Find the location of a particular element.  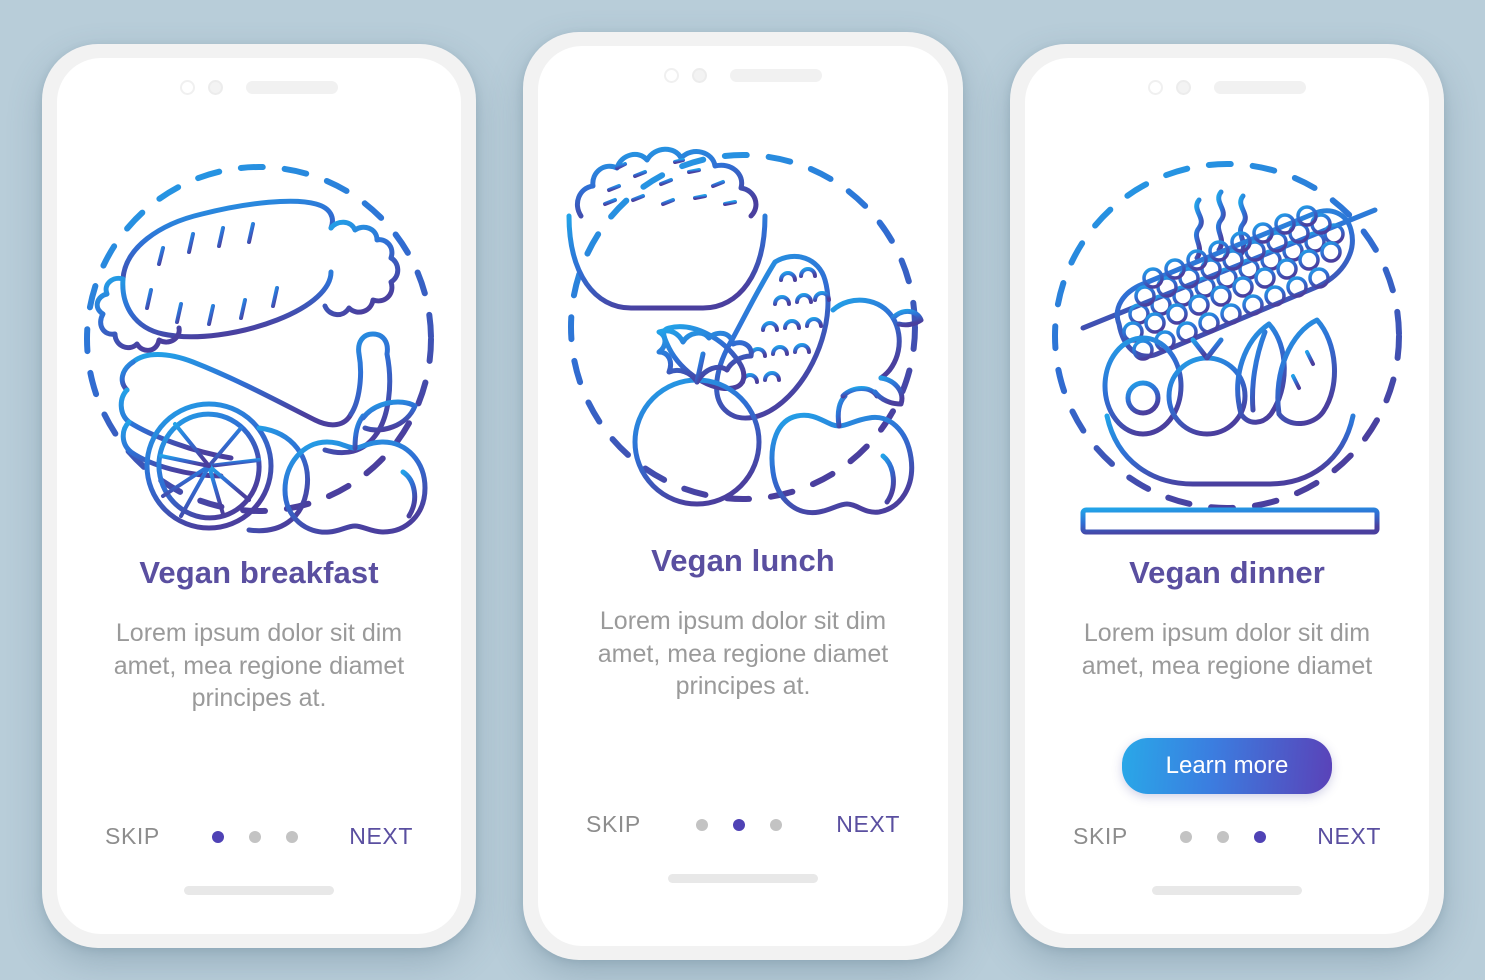

vegan-breakfast-illustration is located at coordinates (259, 349).